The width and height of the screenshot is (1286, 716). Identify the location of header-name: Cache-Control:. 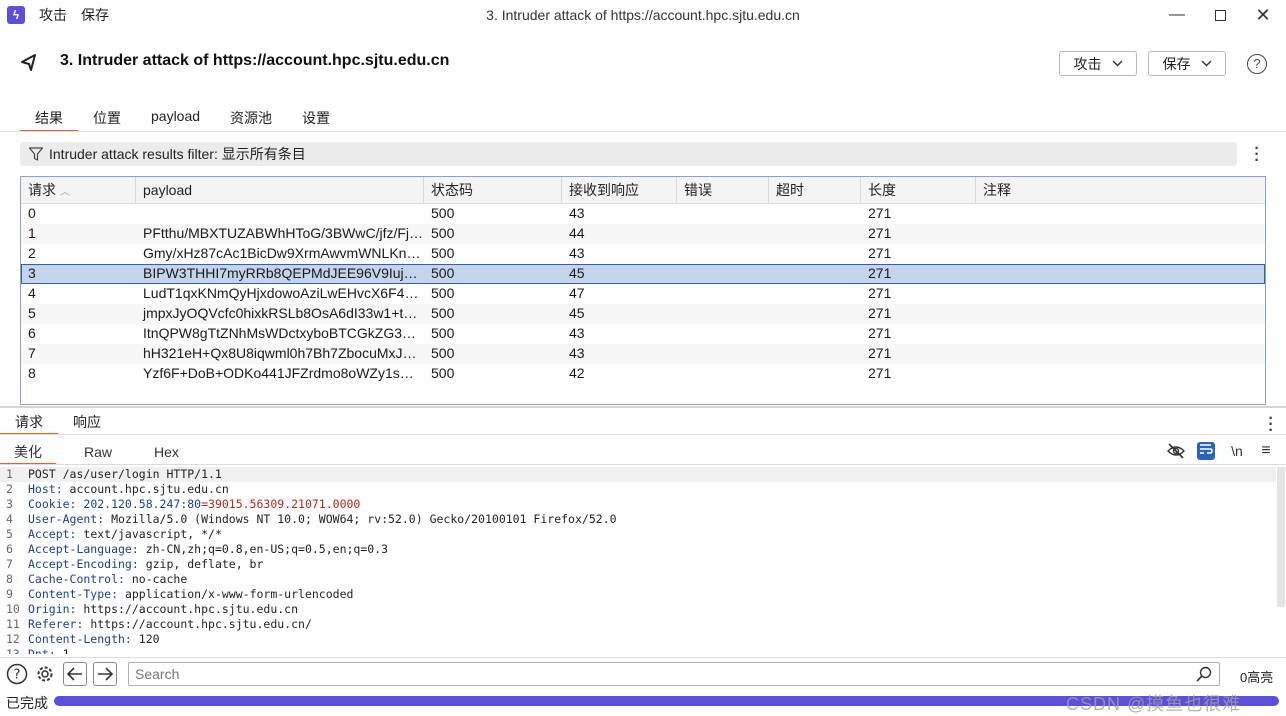
(76, 579).